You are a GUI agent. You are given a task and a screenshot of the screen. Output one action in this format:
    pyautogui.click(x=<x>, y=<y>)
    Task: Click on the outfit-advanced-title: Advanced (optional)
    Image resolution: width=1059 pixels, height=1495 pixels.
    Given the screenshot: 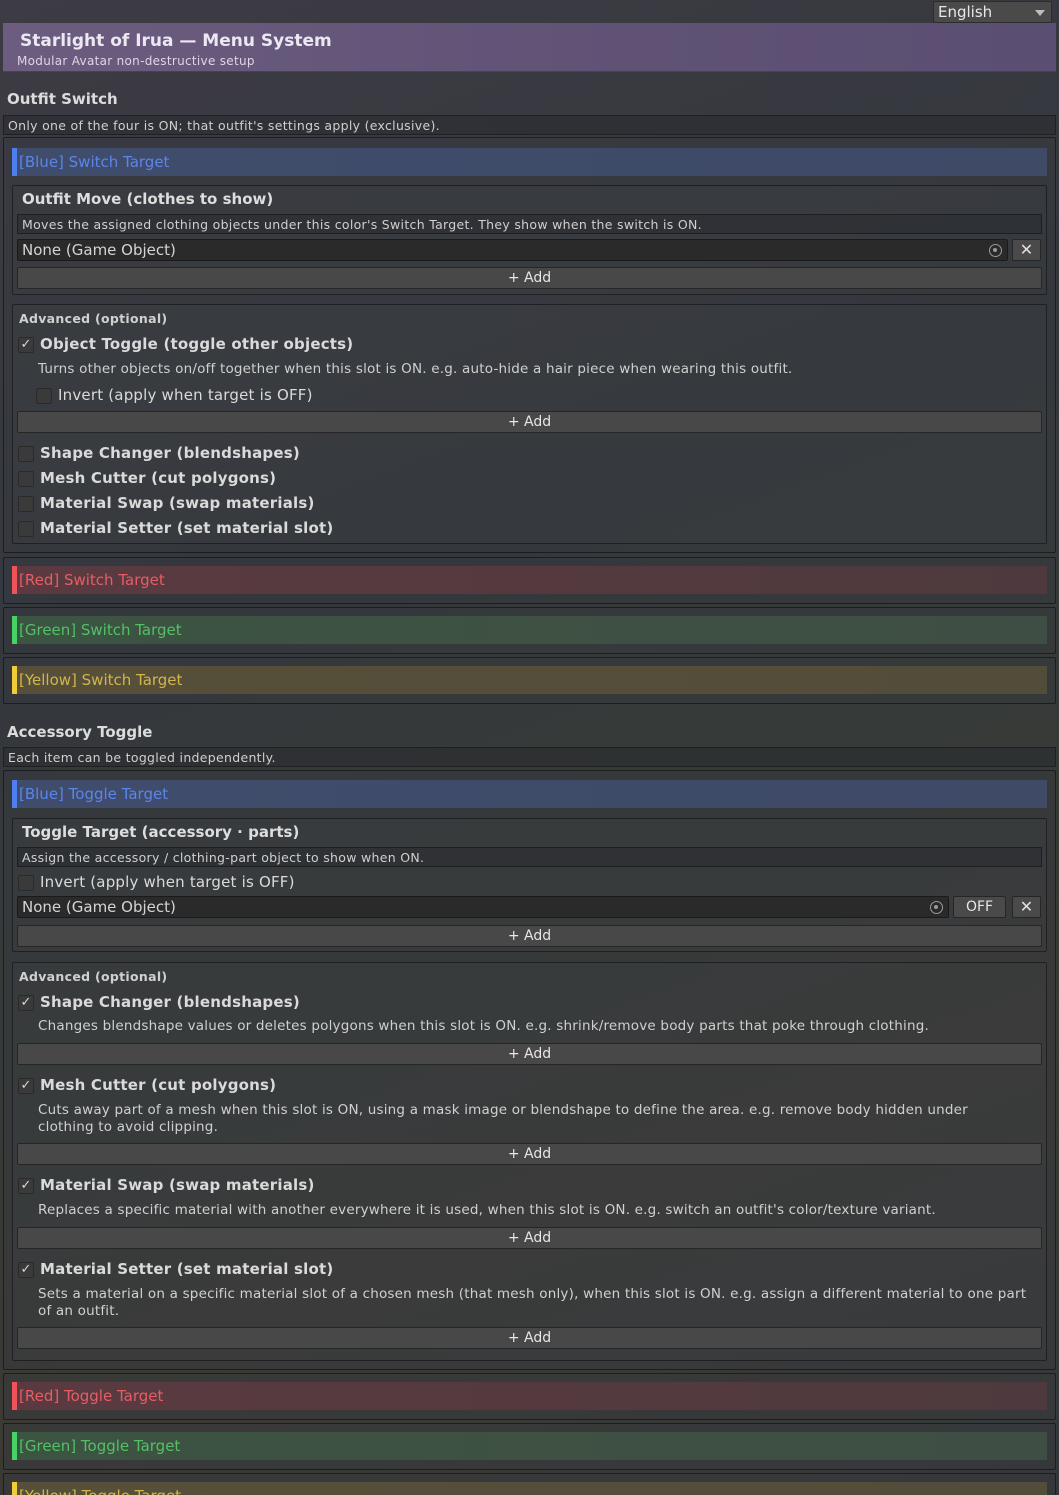 What is the action you would take?
    pyautogui.click(x=93, y=318)
    